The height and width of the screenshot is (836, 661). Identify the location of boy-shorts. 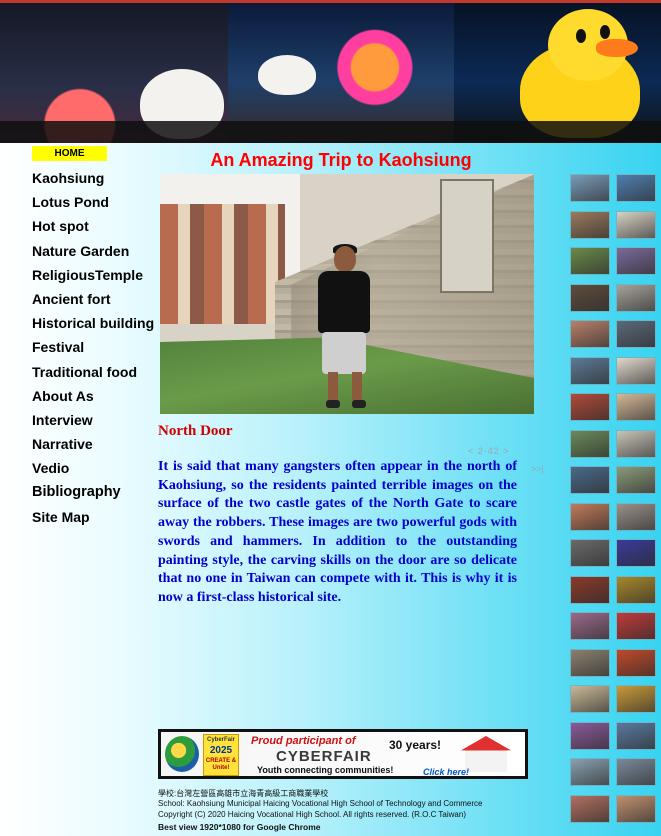
(344, 353).